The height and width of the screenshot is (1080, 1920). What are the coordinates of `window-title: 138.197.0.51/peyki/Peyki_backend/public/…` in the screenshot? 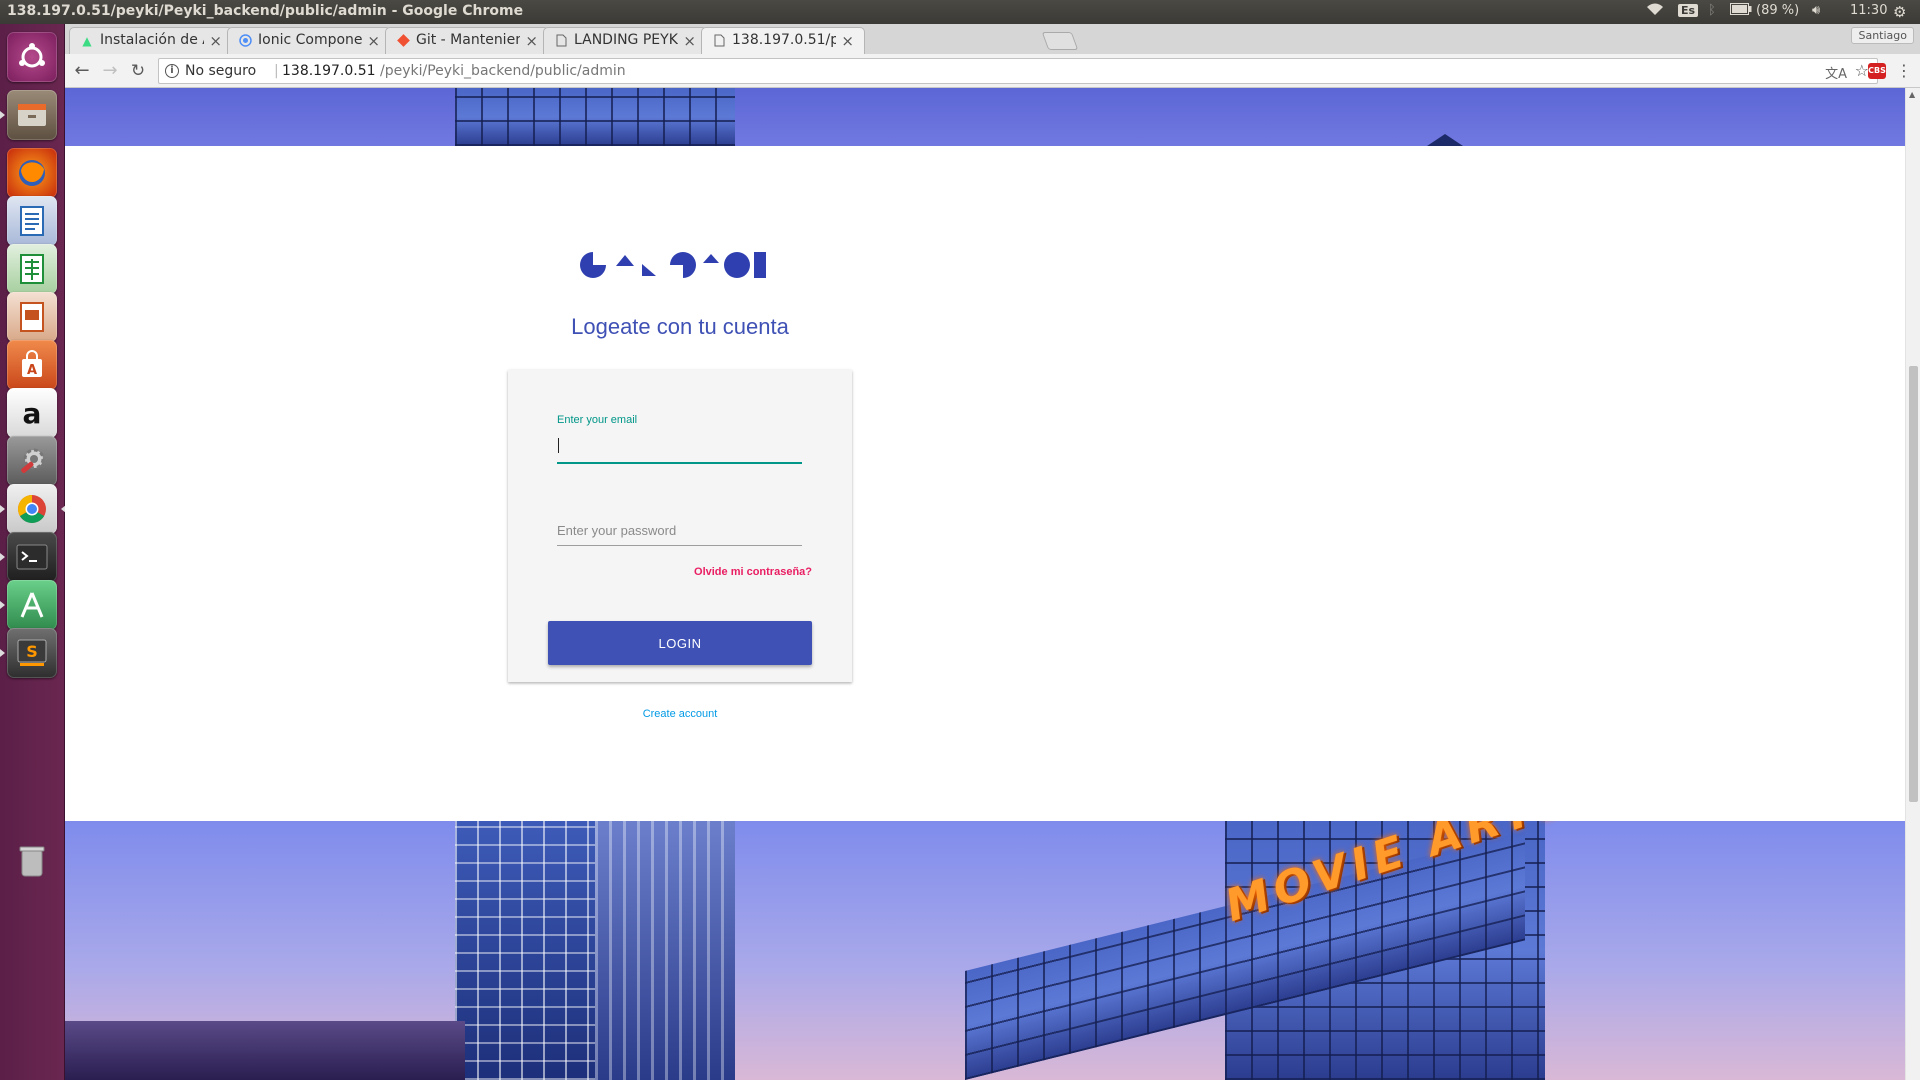 It's located at (265, 11).